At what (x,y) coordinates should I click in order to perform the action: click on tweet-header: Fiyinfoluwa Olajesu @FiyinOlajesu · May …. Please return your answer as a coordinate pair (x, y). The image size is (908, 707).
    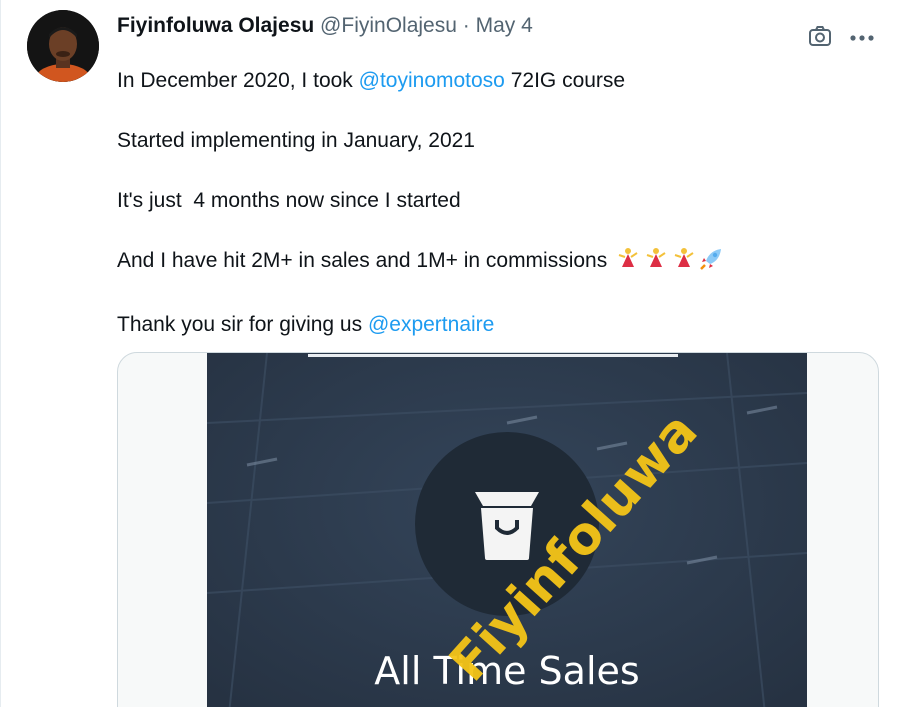
    Looking at the image, I should click on (325, 26).